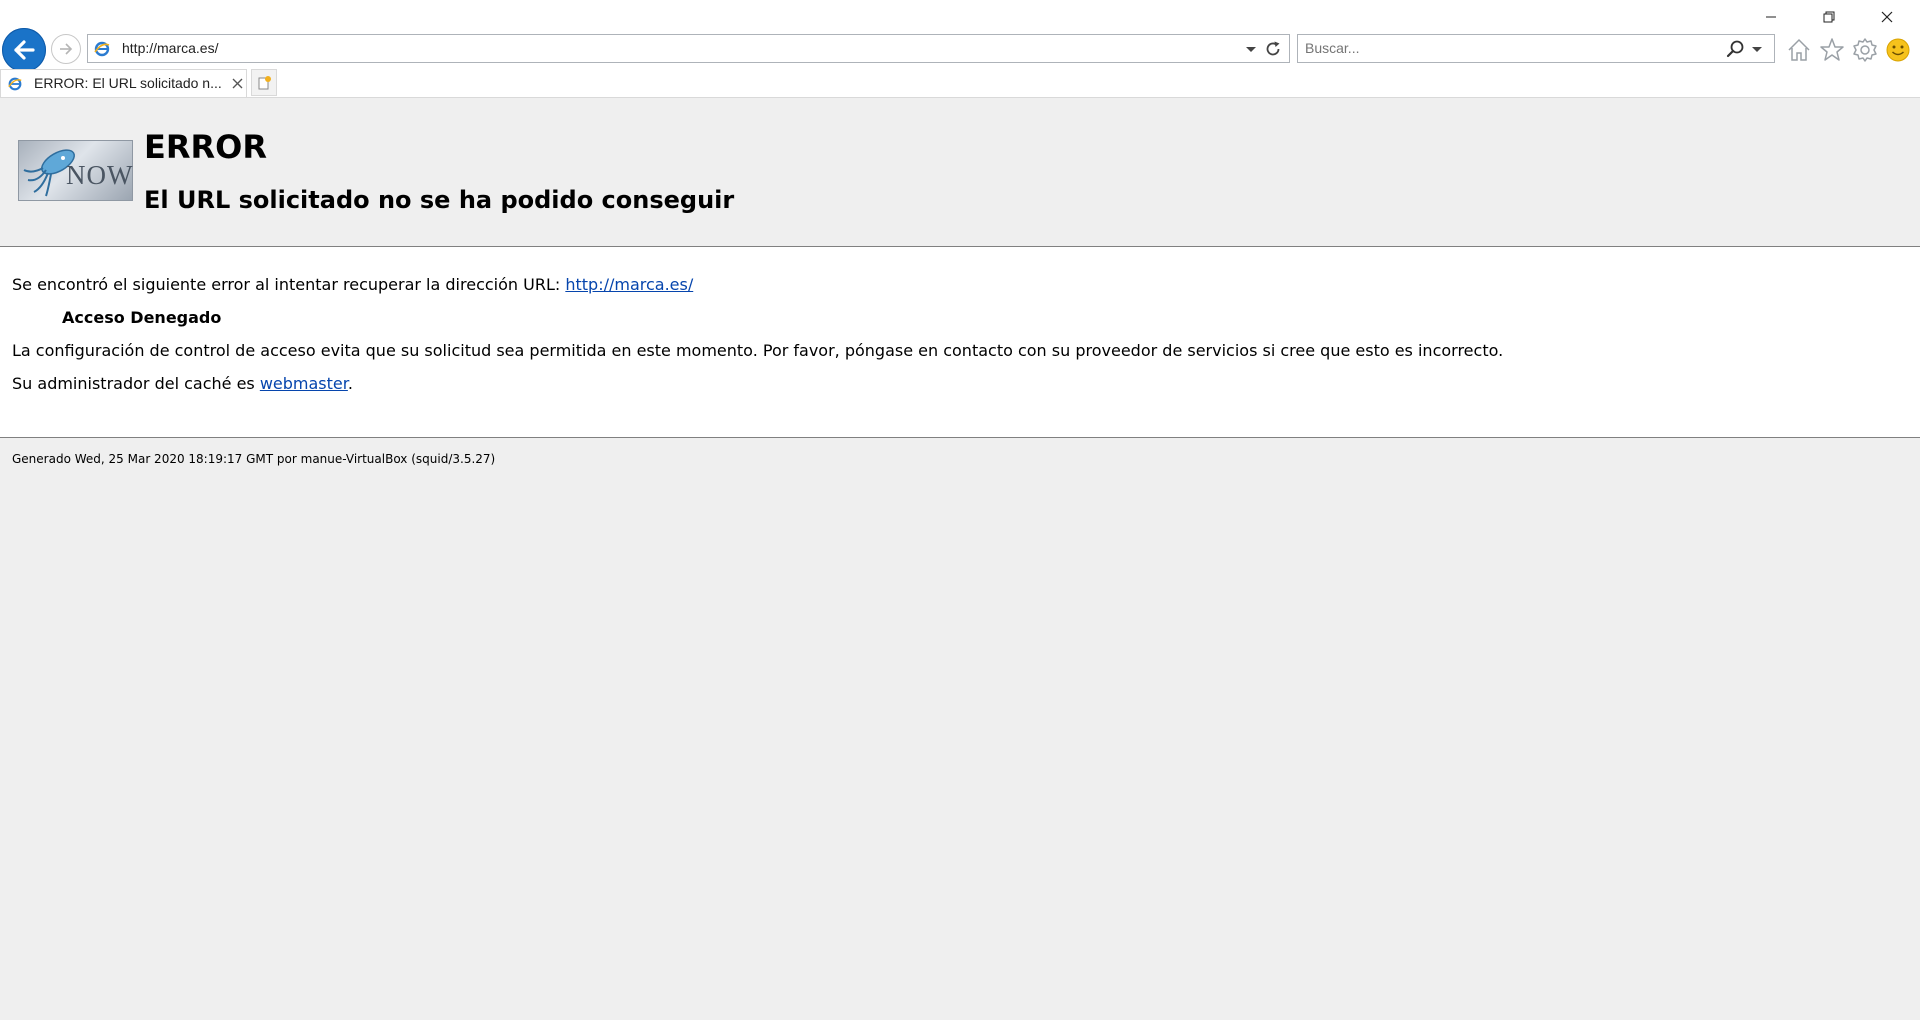 This screenshot has width=1920, height=1020. Describe the element at coordinates (136, 383) in the screenshot. I see `cache-admin-text: Su administrador del caché es` at that location.